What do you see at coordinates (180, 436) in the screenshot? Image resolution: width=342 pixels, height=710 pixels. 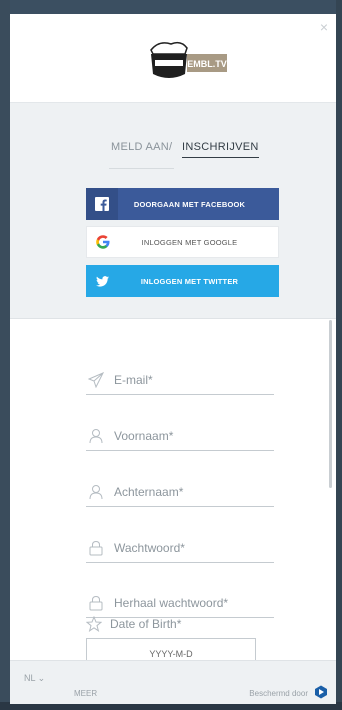 I see `firstname-field: Voornaam*` at bounding box center [180, 436].